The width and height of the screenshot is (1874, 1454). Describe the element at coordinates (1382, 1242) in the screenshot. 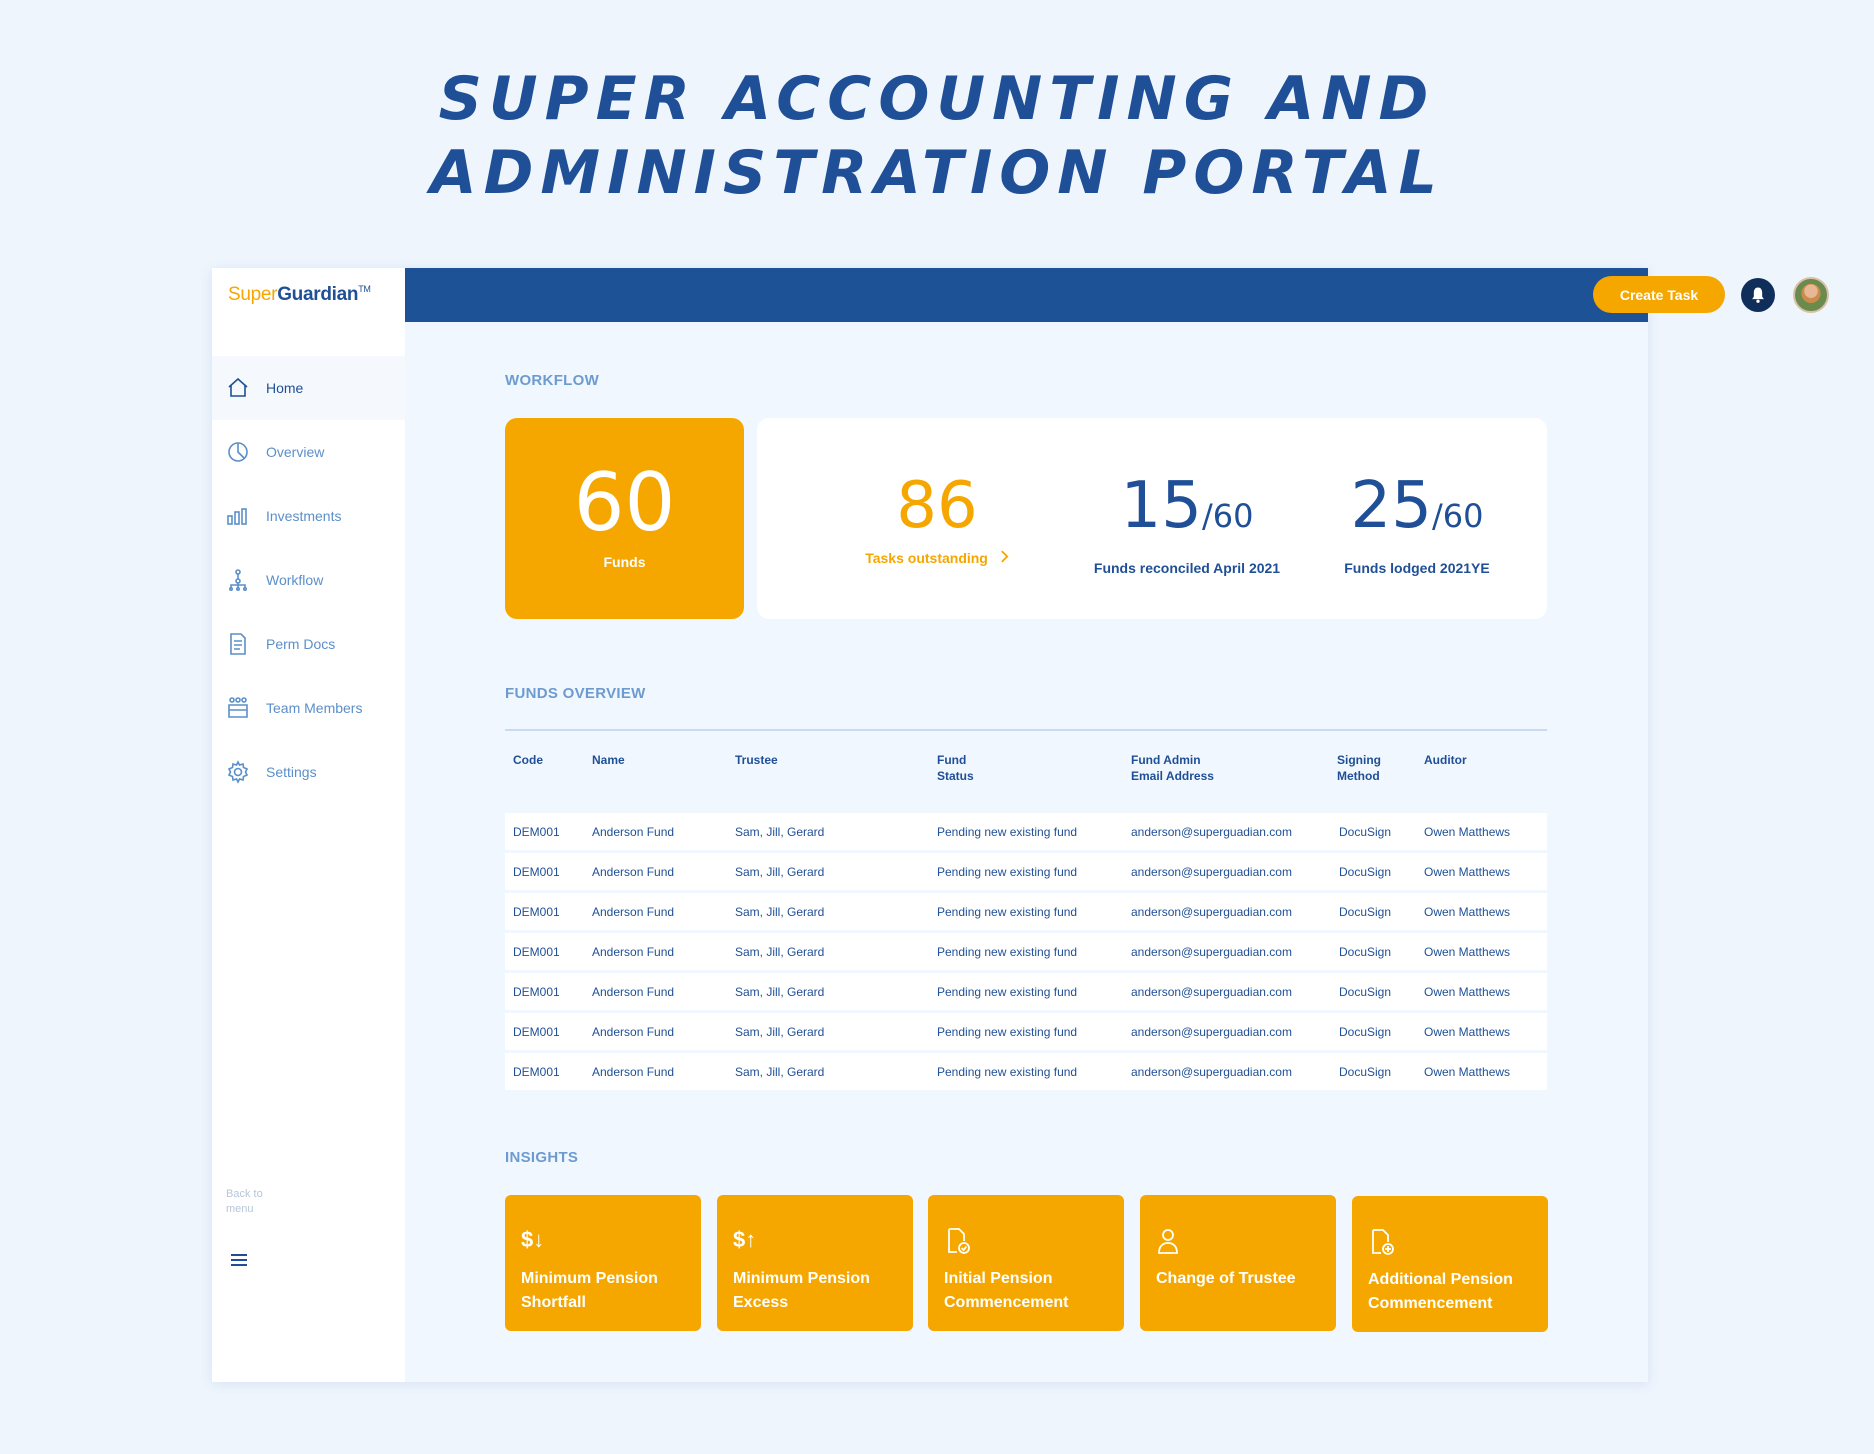

I see `document-plus-icon` at that location.